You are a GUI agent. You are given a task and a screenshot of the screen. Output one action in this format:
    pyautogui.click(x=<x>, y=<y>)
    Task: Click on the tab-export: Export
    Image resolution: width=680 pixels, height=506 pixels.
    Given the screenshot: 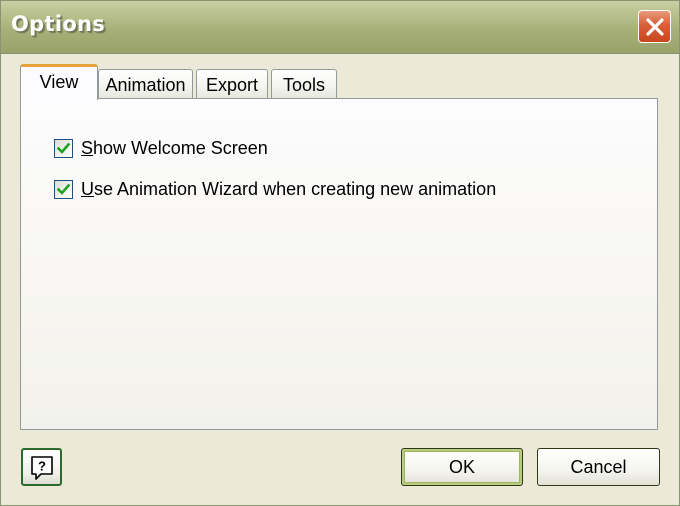 What is the action you would take?
    pyautogui.click(x=232, y=84)
    